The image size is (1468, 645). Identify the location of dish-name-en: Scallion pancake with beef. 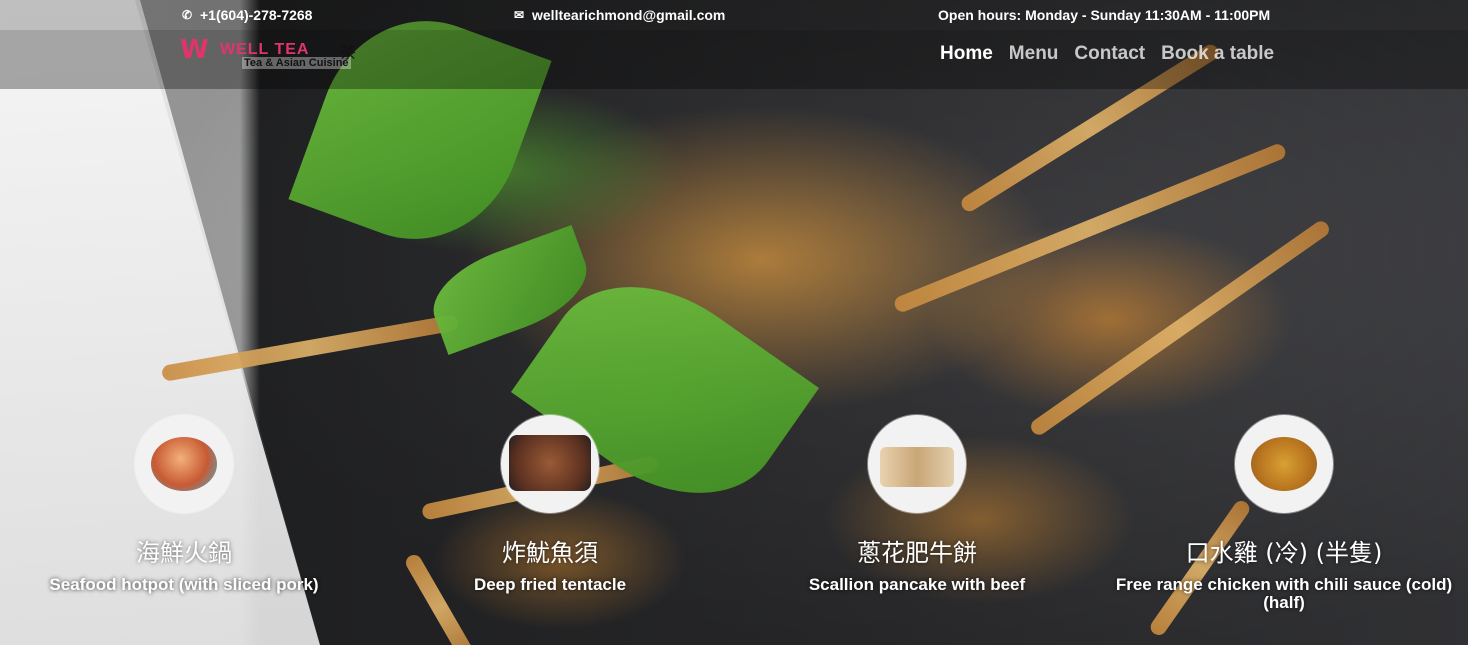
(917, 584).